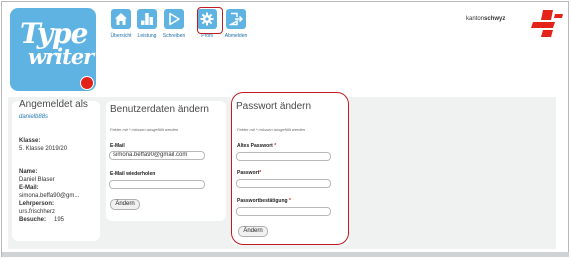  Describe the element at coordinates (33, 220) in the screenshot. I see `besuche-label: Besuche:` at that location.